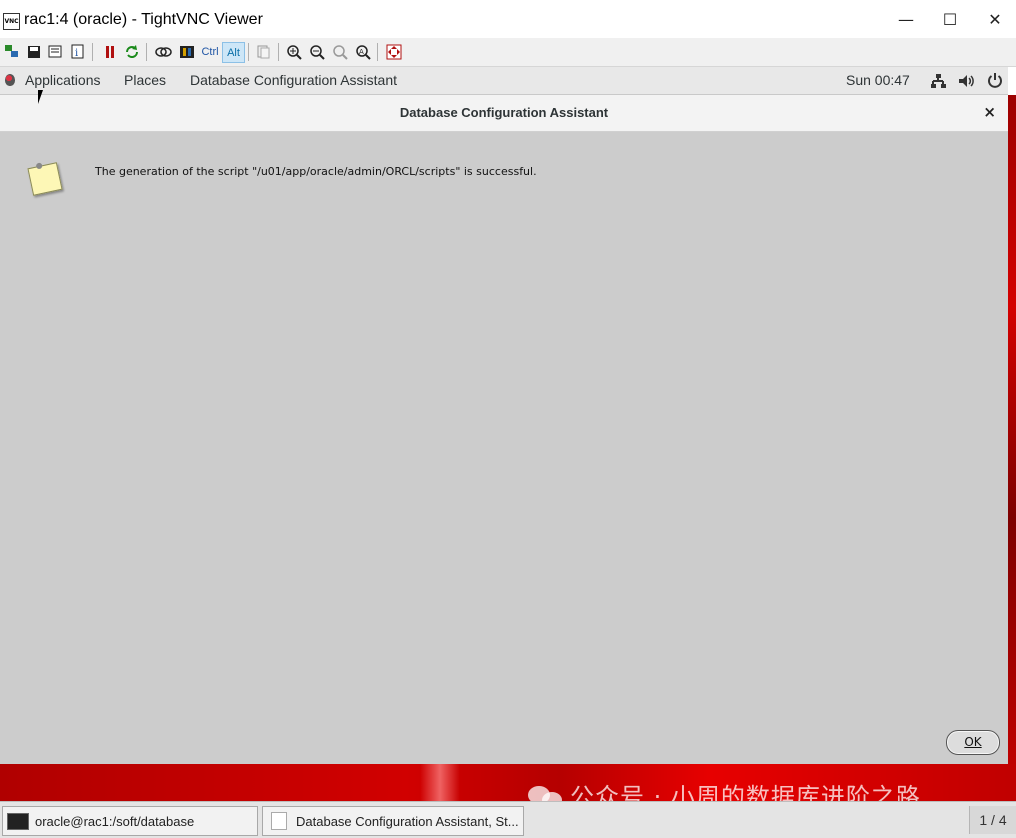 This screenshot has height=838, width=1016. Describe the element at coordinates (995, 20) in the screenshot. I see `close-window-button: ✕` at that location.